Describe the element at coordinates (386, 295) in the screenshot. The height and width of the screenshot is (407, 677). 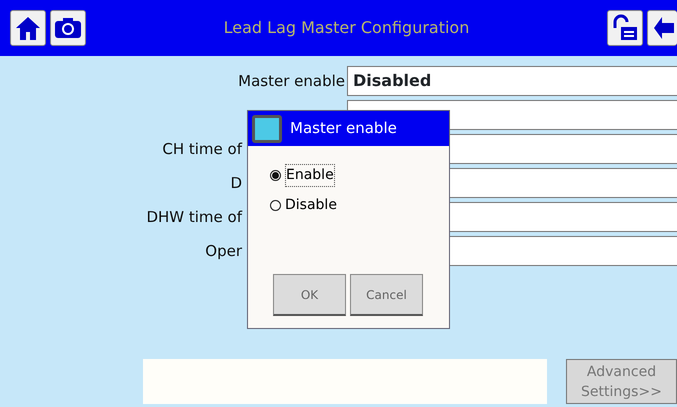
I see `cancel-button: Cancel` at that location.